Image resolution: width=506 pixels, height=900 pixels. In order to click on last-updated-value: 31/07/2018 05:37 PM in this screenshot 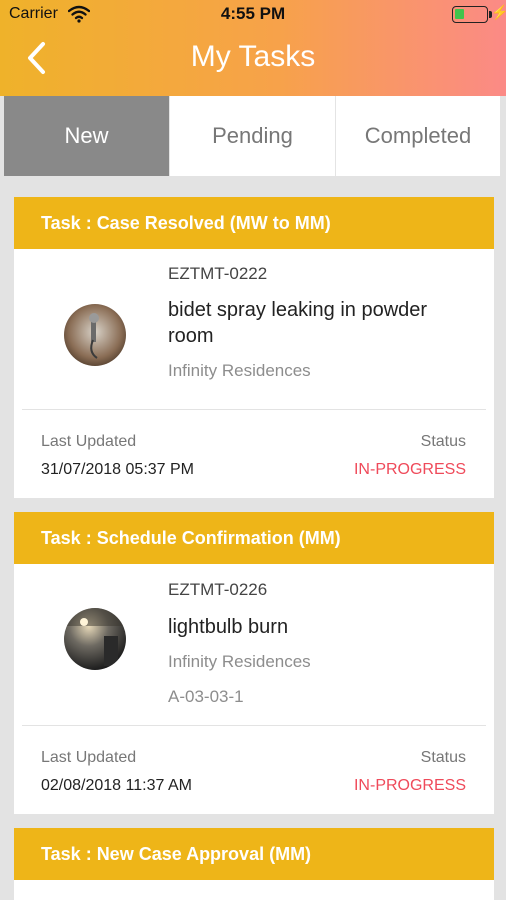, I will do `click(118, 469)`.